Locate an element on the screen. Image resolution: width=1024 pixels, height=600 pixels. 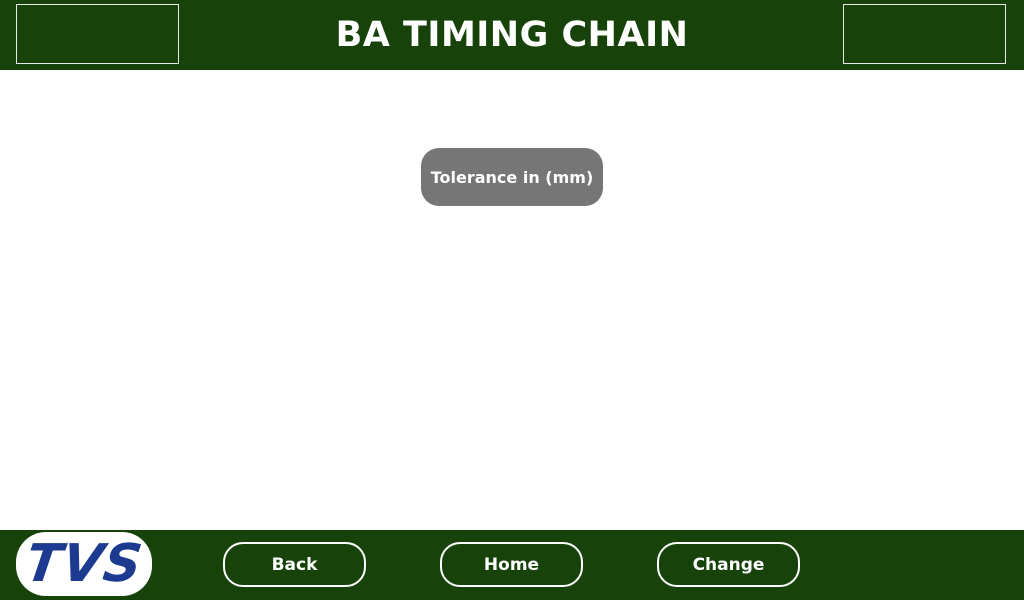
tvs-logo: TVS is located at coordinates (84, 564).